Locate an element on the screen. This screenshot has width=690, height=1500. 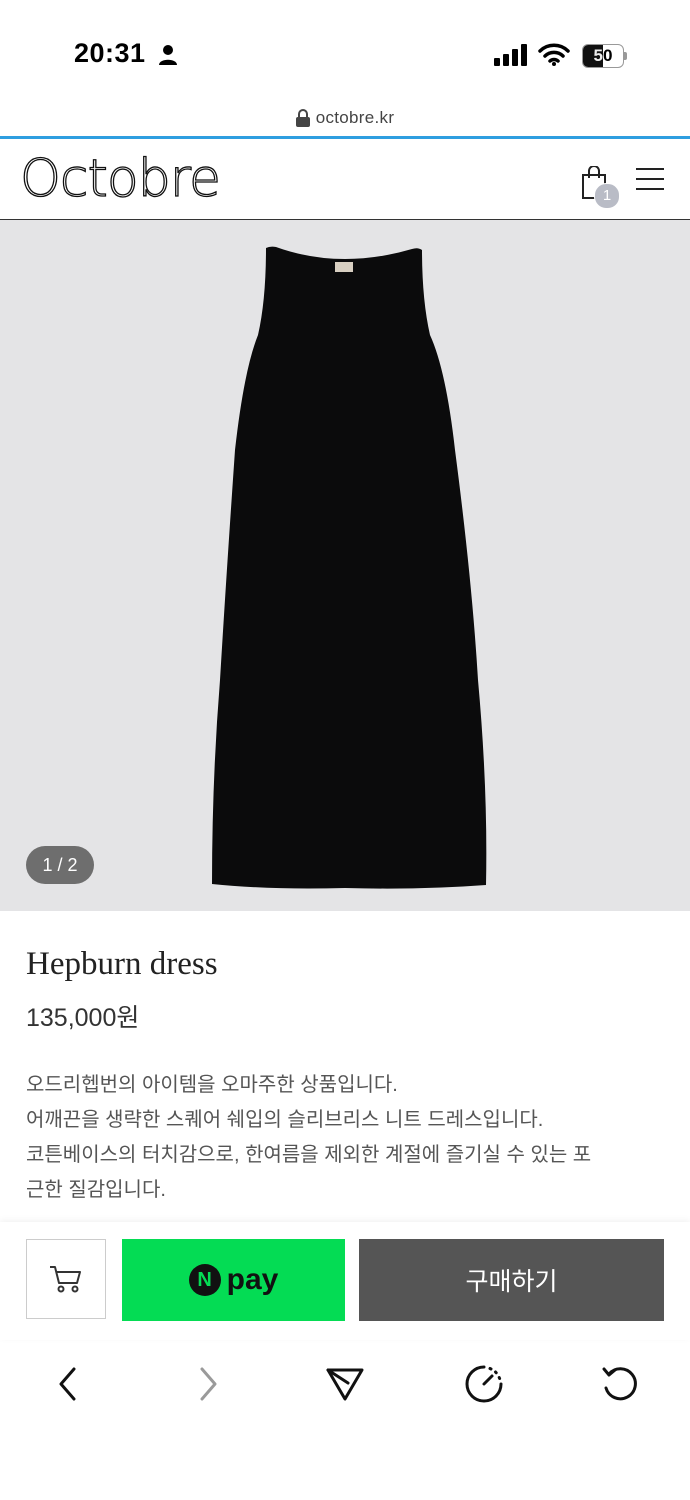
speed-dial-icon is located at coordinates (484, 1384).